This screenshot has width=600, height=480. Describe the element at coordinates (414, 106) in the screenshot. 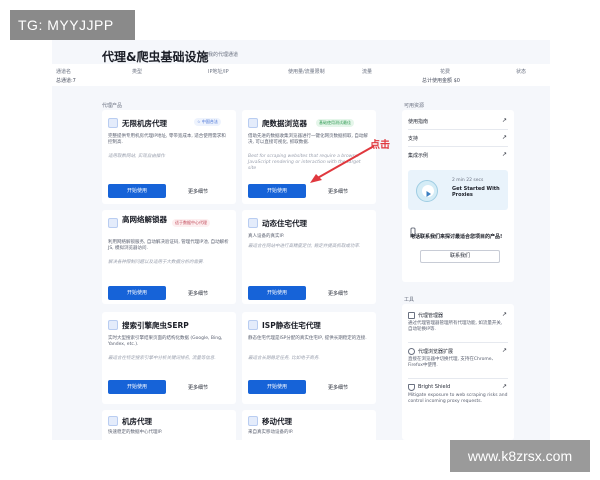

I see `section-resources: 可用资源` at that location.